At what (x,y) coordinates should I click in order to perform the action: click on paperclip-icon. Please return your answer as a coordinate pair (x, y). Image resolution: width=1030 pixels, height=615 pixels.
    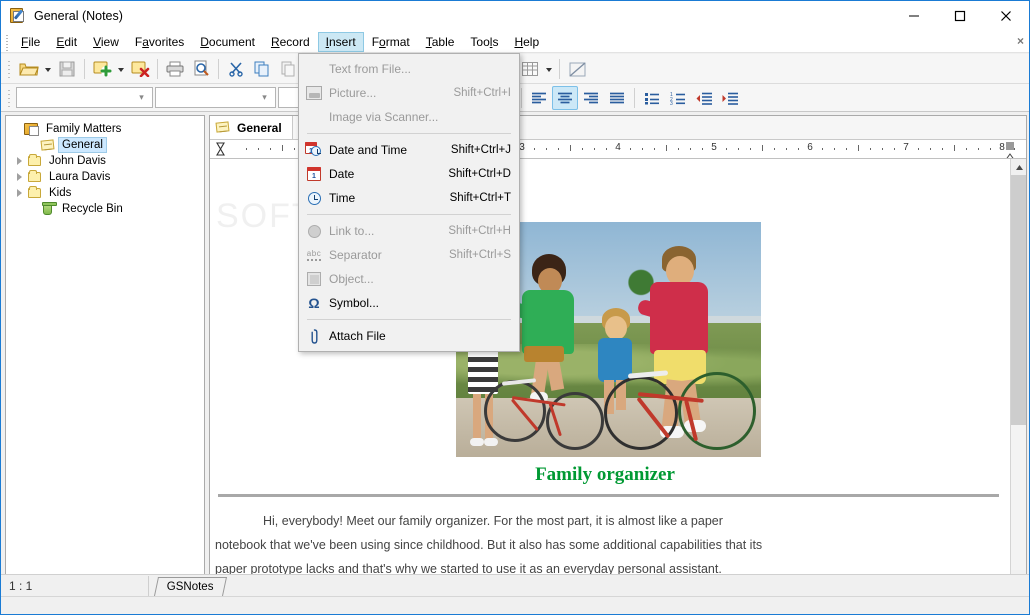
    Looking at the image, I should click on (314, 336).